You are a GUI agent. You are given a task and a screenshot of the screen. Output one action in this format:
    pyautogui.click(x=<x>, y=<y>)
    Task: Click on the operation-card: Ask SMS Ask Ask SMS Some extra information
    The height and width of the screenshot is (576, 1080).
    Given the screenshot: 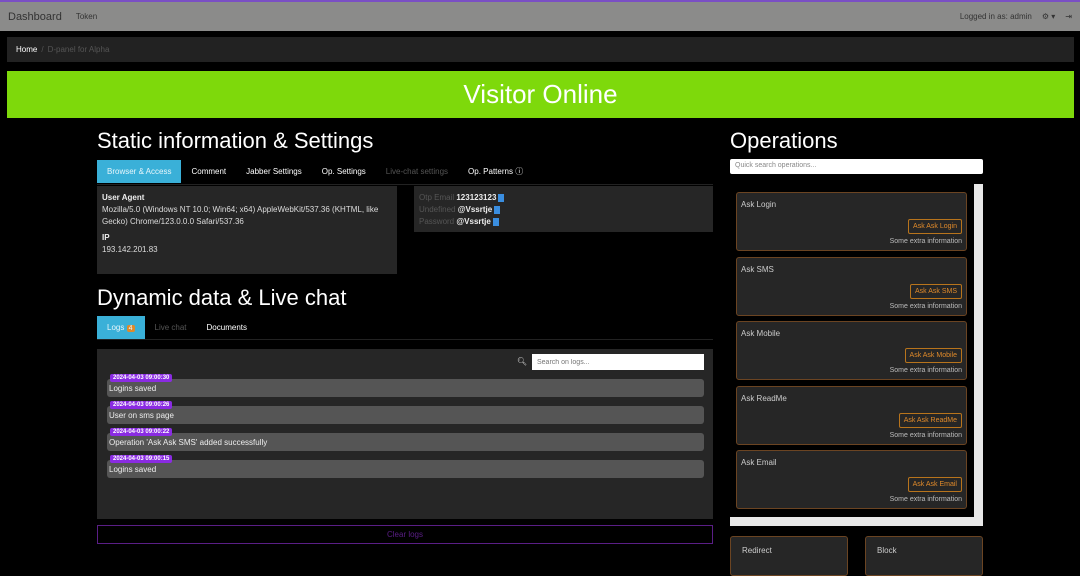 What is the action you would take?
    pyautogui.click(x=851, y=286)
    